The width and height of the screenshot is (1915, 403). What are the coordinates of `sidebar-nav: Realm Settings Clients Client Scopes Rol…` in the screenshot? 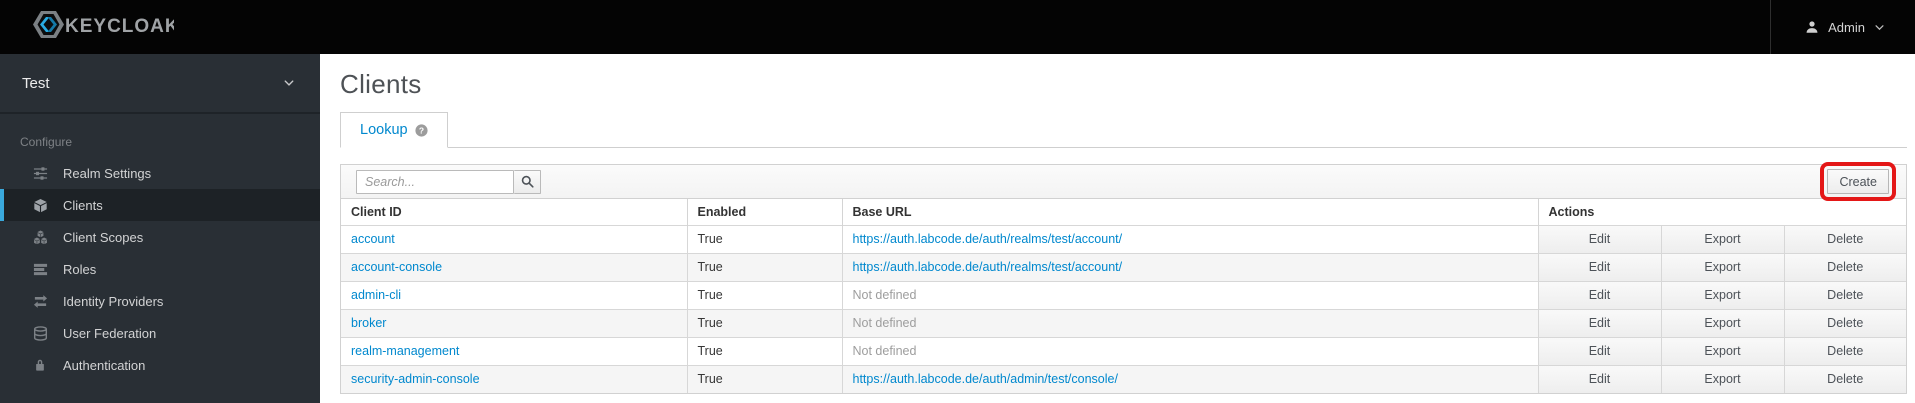 It's located at (160, 269).